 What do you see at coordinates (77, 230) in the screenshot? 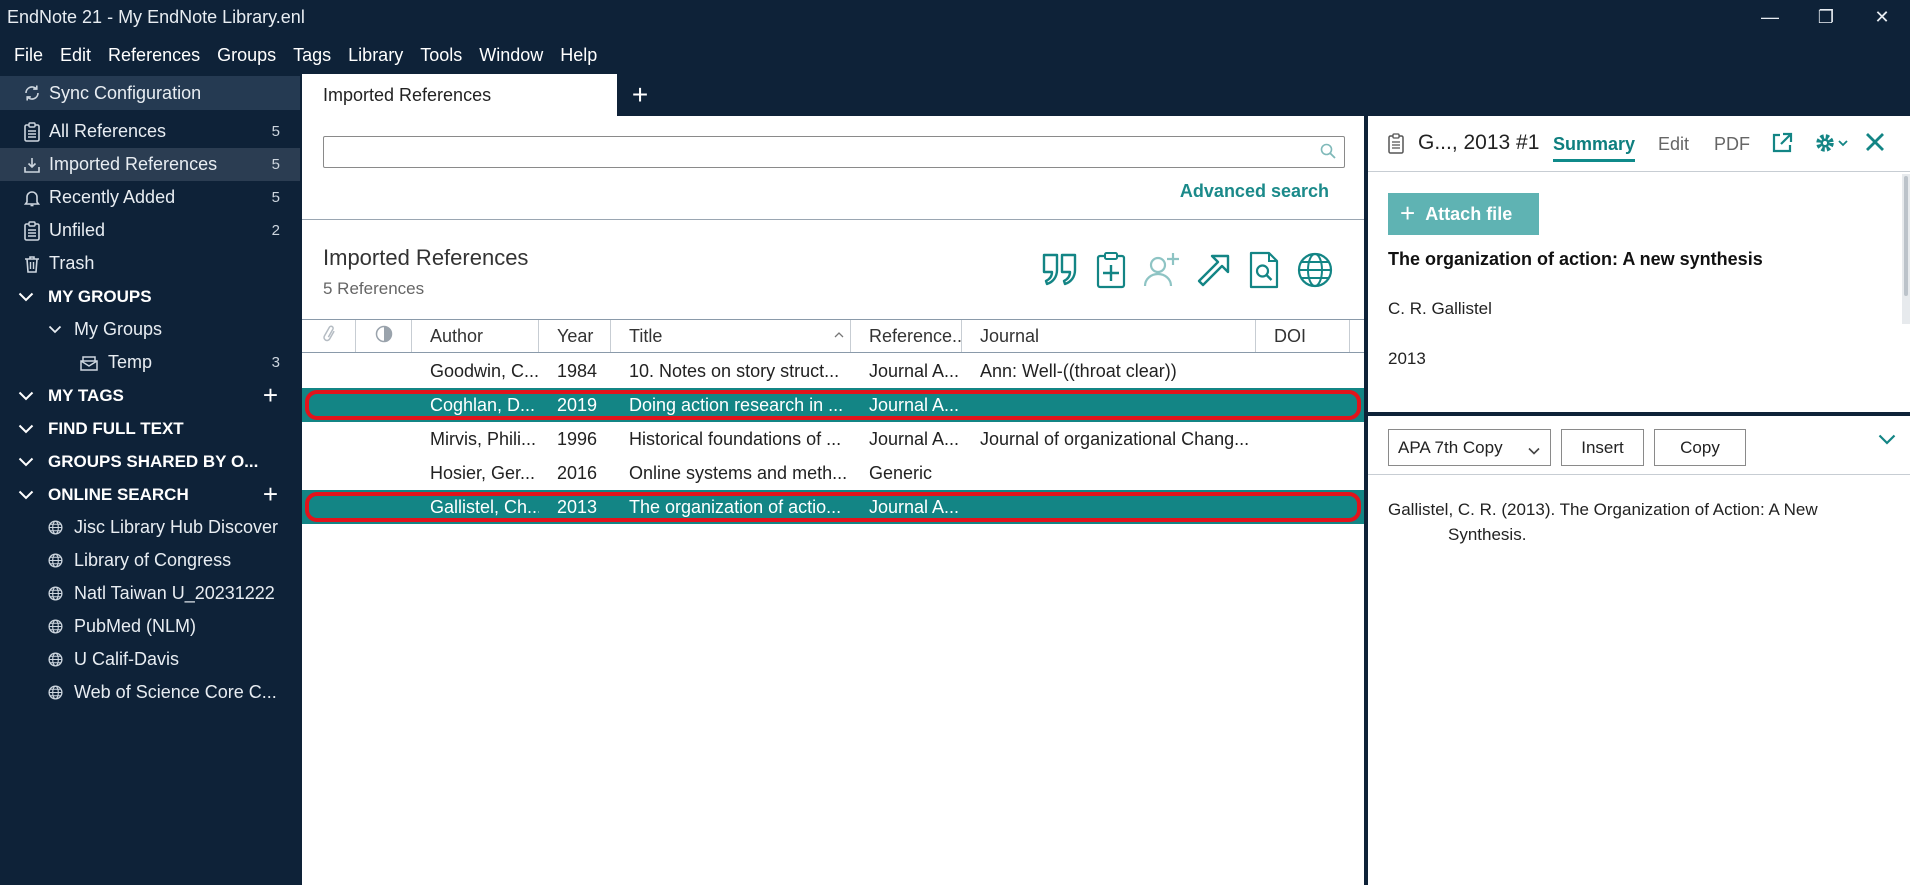
I see `sidebar-item-label: Unfiled` at bounding box center [77, 230].